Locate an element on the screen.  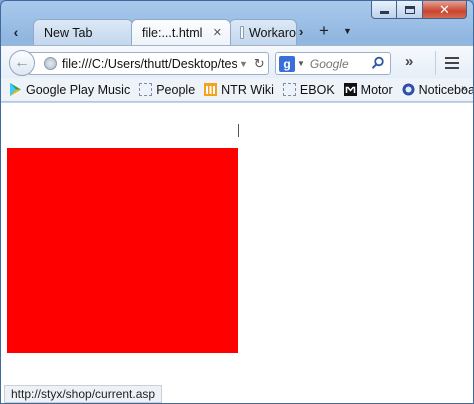
tab-list-button: ▼ is located at coordinates (347, 31).